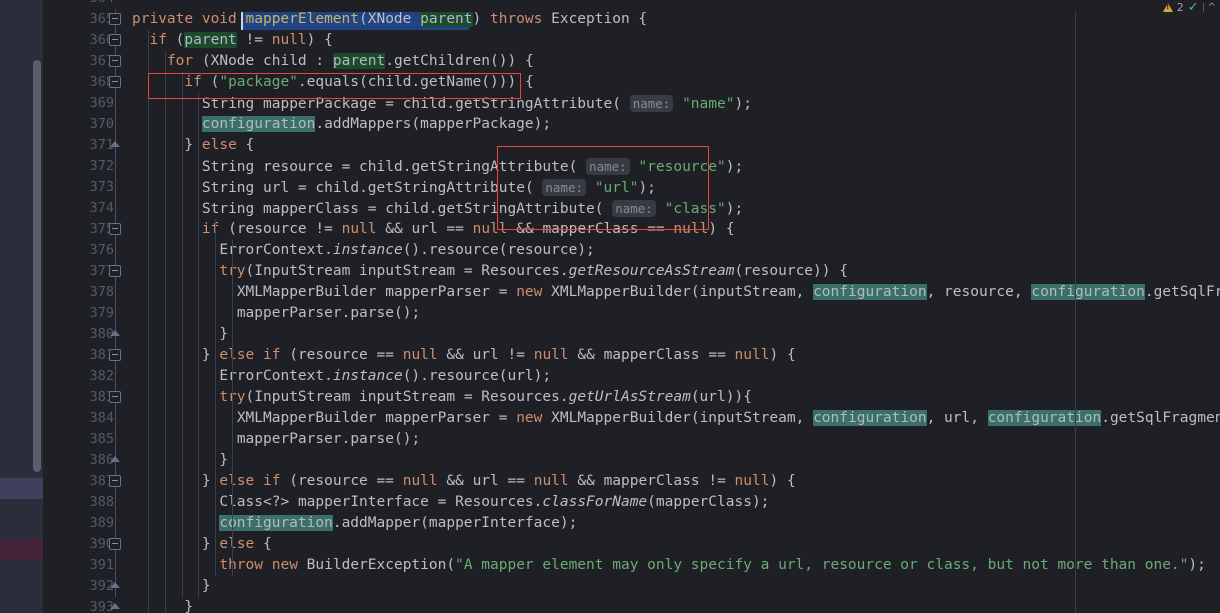 The height and width of the screenshot is (613, 1220). I want to click on vertical-scrollbar-thumb, so click(37, 266).